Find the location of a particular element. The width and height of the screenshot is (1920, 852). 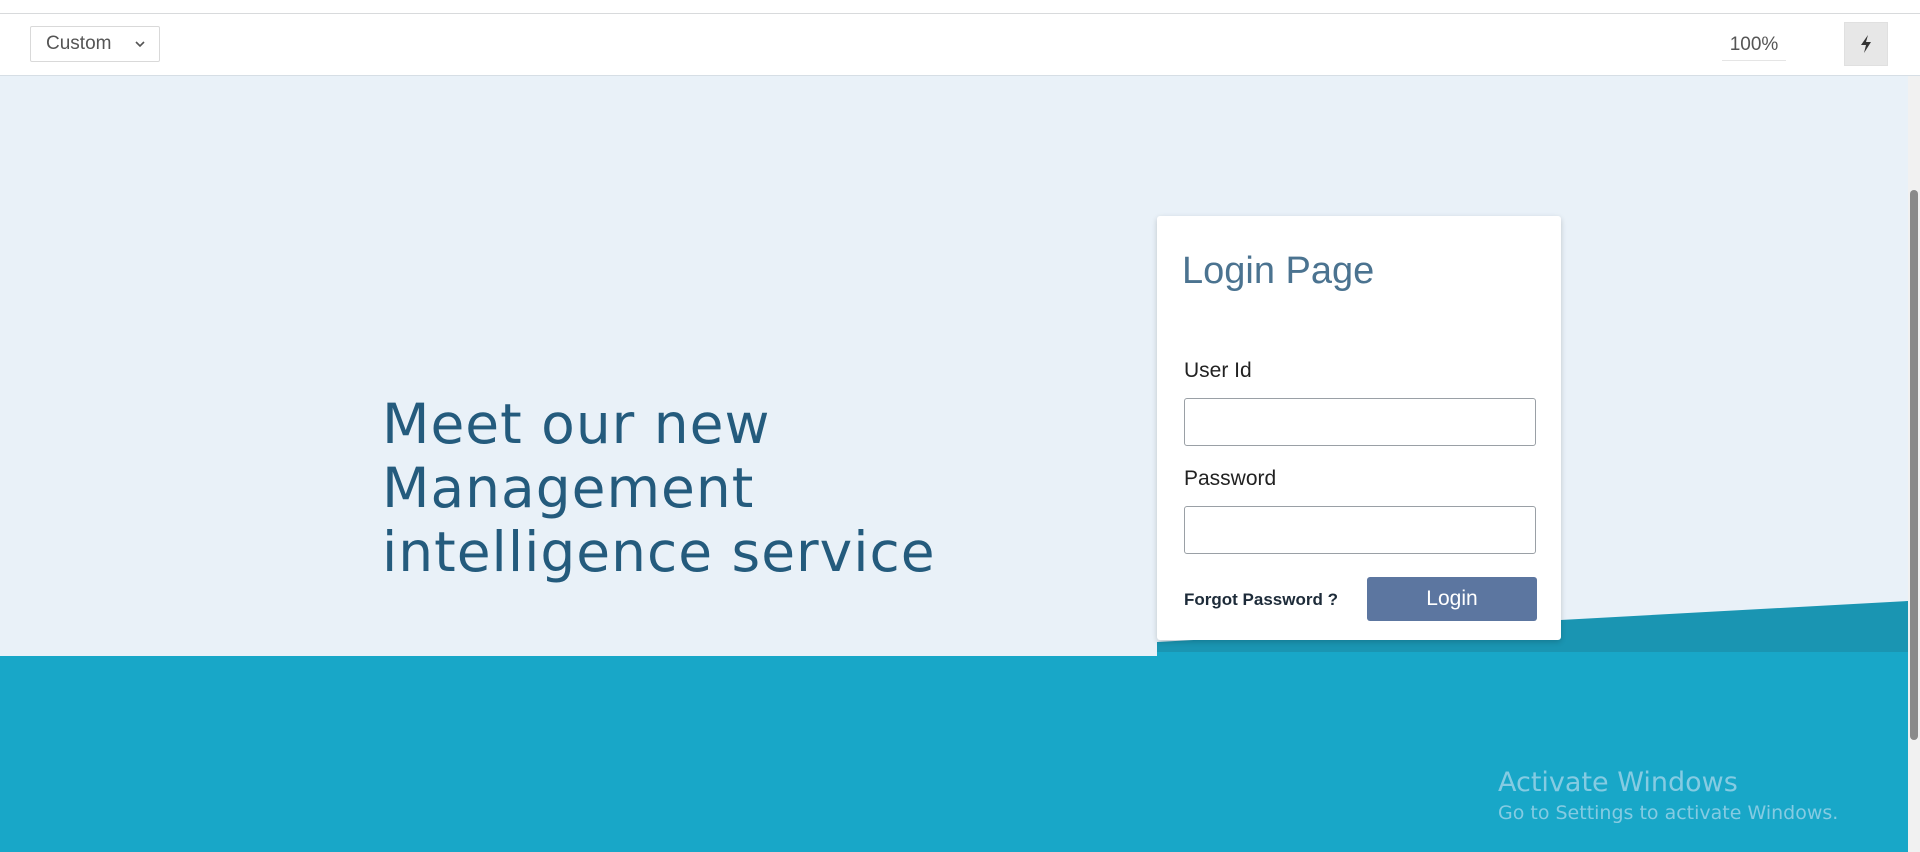

login-button: Login is located at coordinates (1452, 599).